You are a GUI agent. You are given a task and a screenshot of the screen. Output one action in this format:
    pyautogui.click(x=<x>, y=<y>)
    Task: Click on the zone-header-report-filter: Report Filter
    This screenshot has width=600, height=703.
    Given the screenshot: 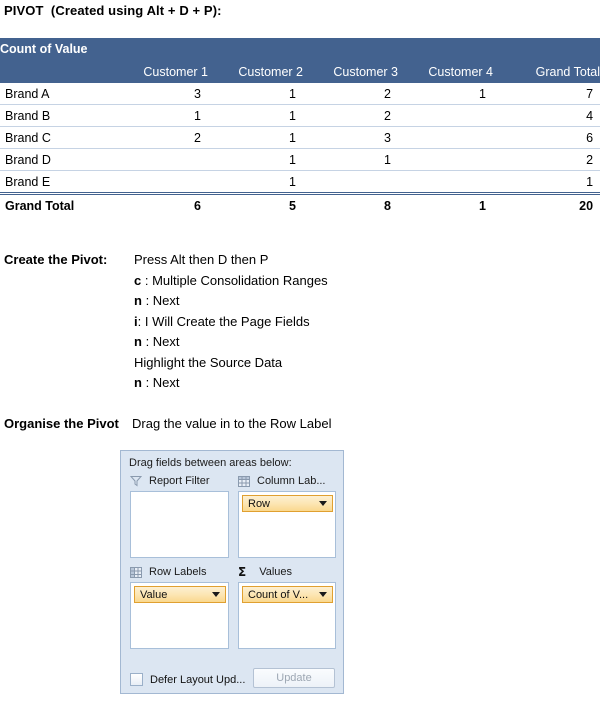 What is the action you would take?
    pyautogui.click(x=170, y=481)
    